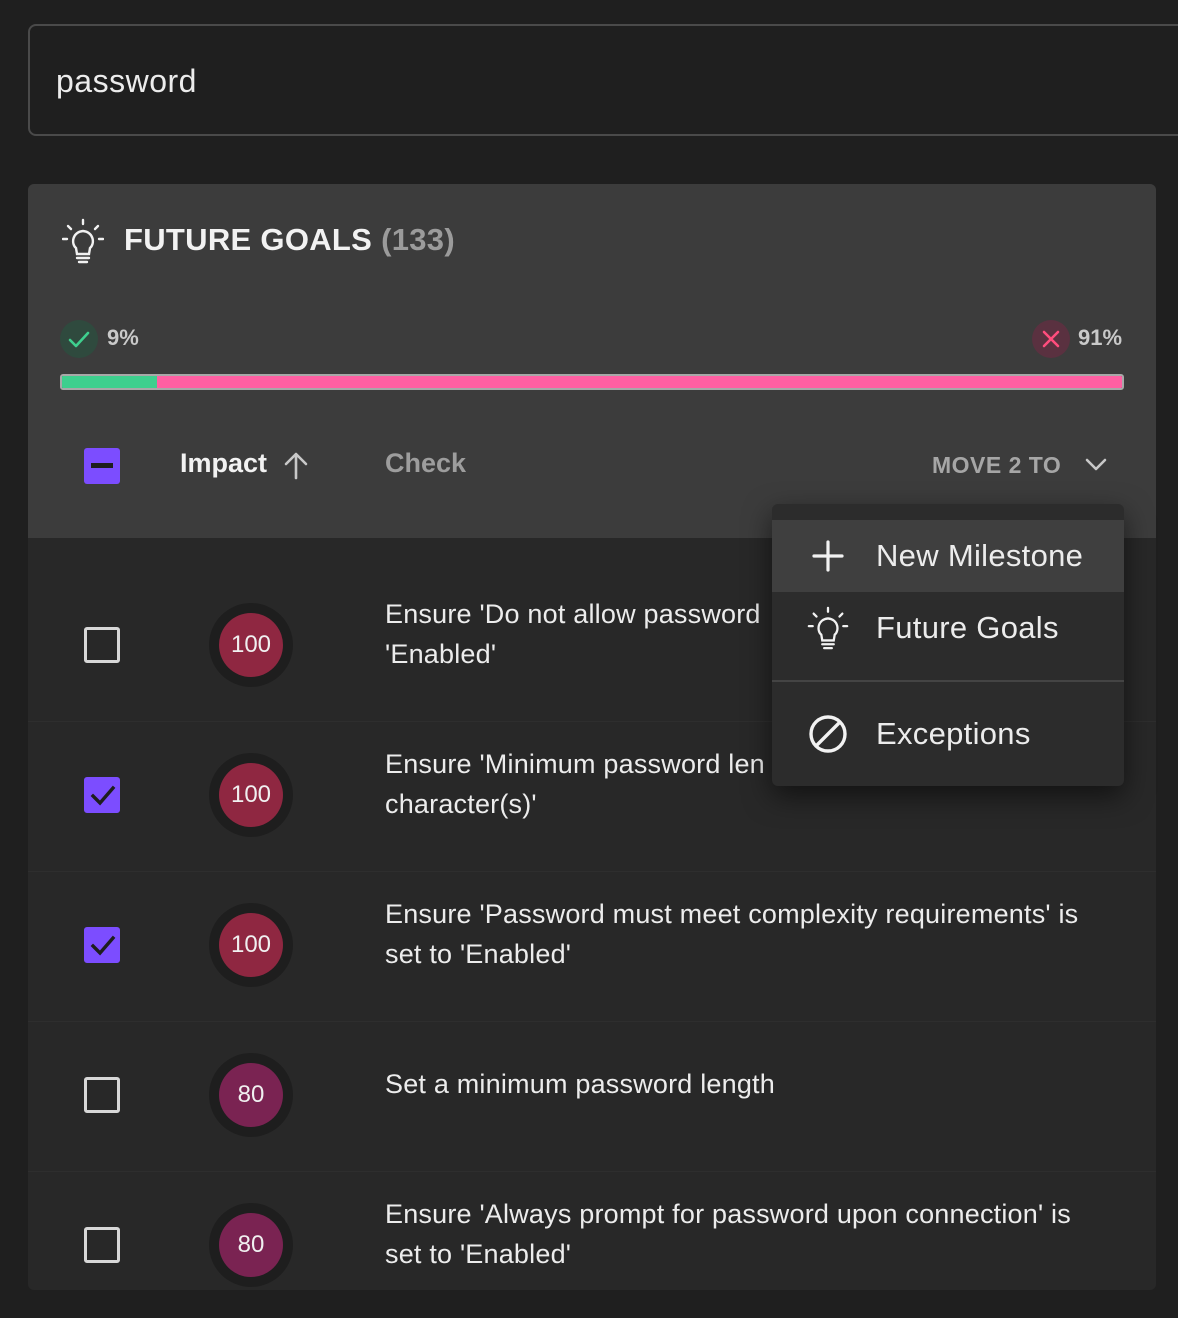 The height and width of the screenshot is (1318, 1178). I want to click on pass-percent: 9%, so click(123, 337).